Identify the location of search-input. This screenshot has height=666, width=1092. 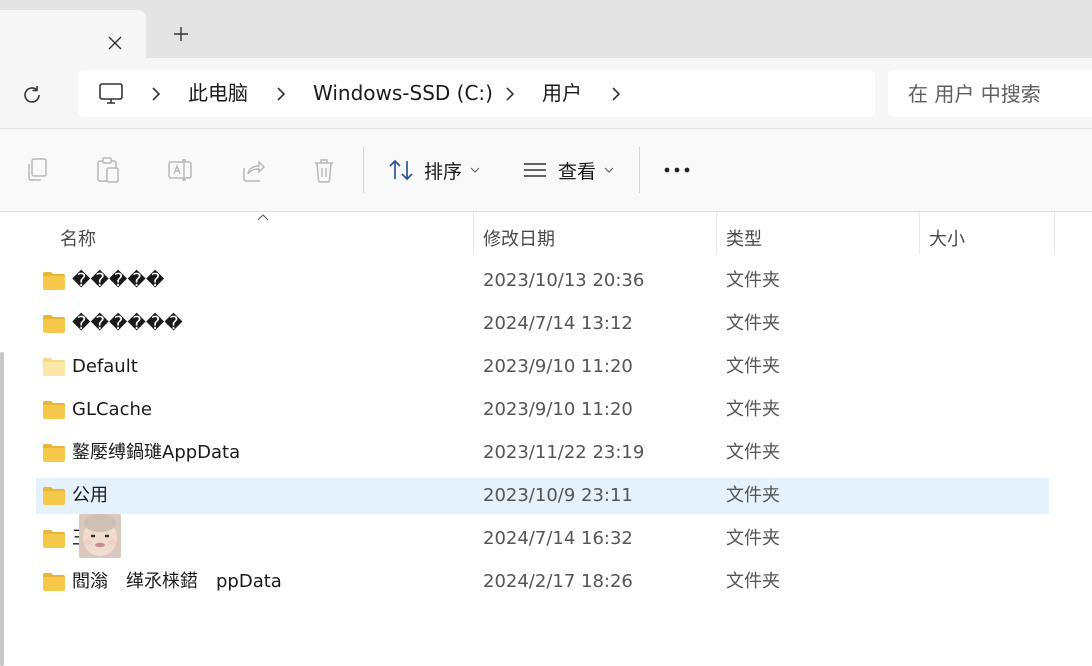
(998, 93).